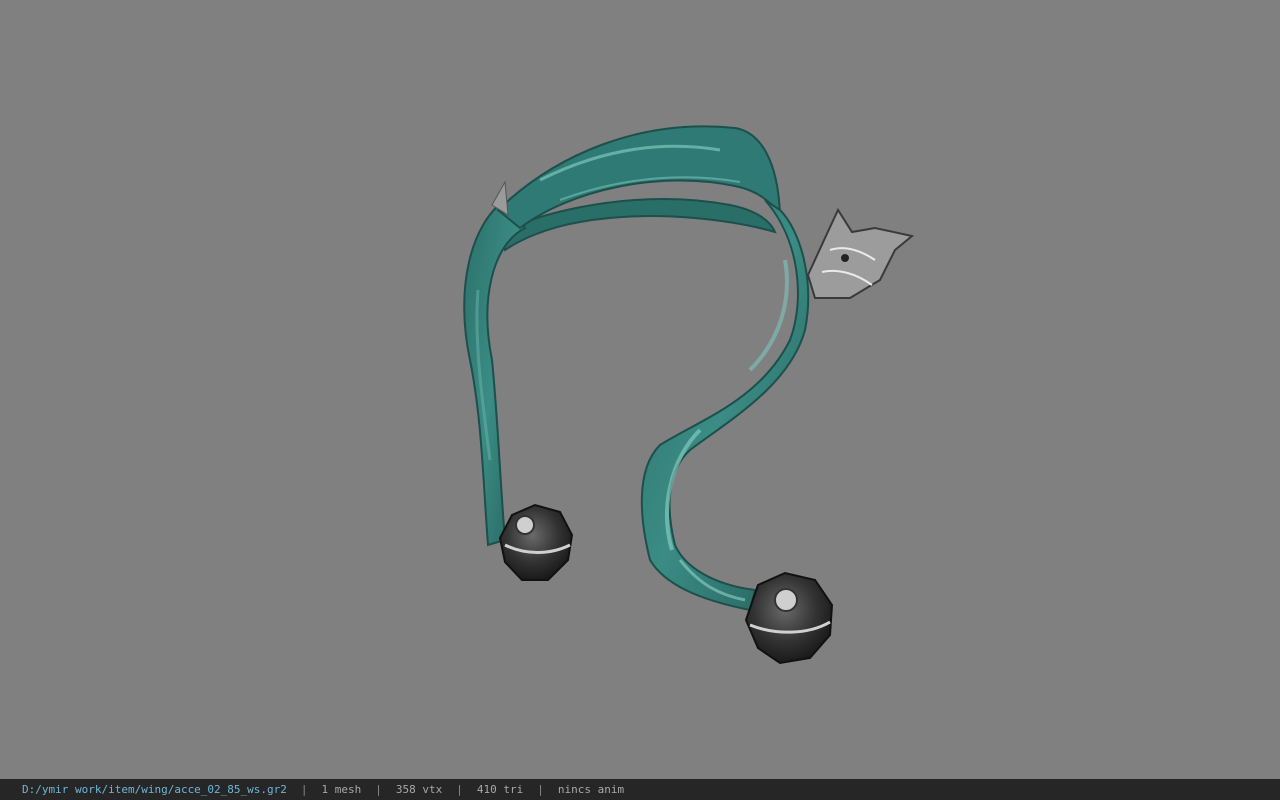 The image size is (1280, 800). What do you see at coordinates (789, 618) in the screenshot?
I see `right-end-ball` at bounding box center [789, 618].